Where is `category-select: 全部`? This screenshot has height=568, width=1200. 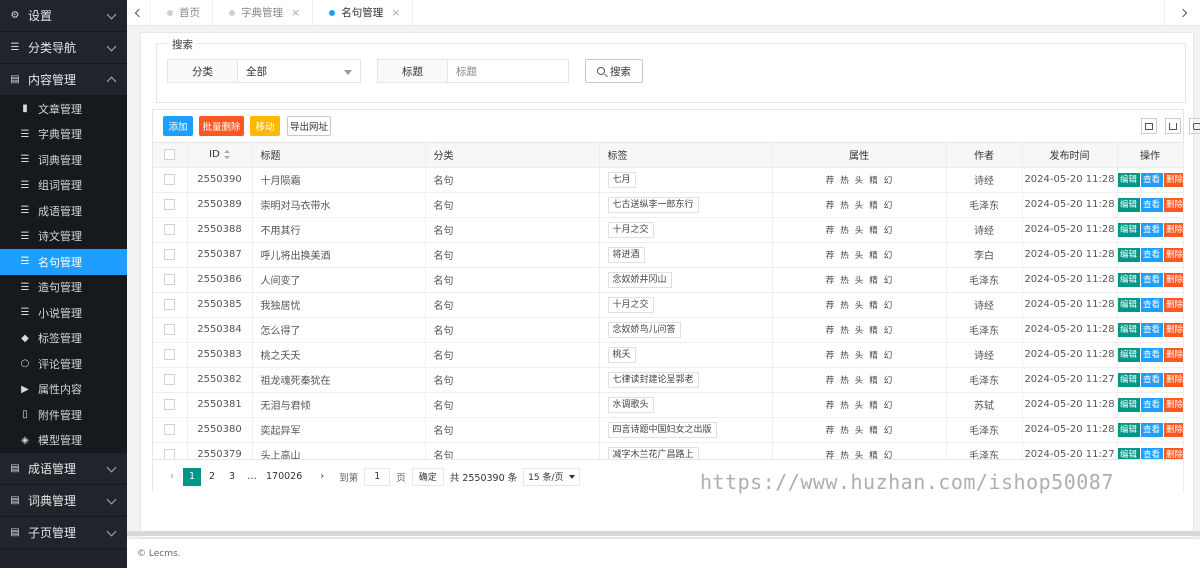
category-select: 全部 is located at coordinates (299, 71).